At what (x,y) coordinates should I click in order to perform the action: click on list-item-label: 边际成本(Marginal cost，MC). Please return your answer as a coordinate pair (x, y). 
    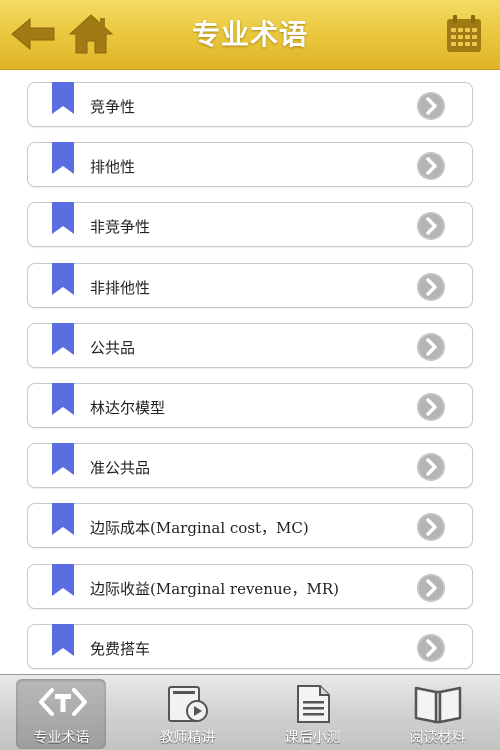
    Looking at the image, I should click on (199, 528).